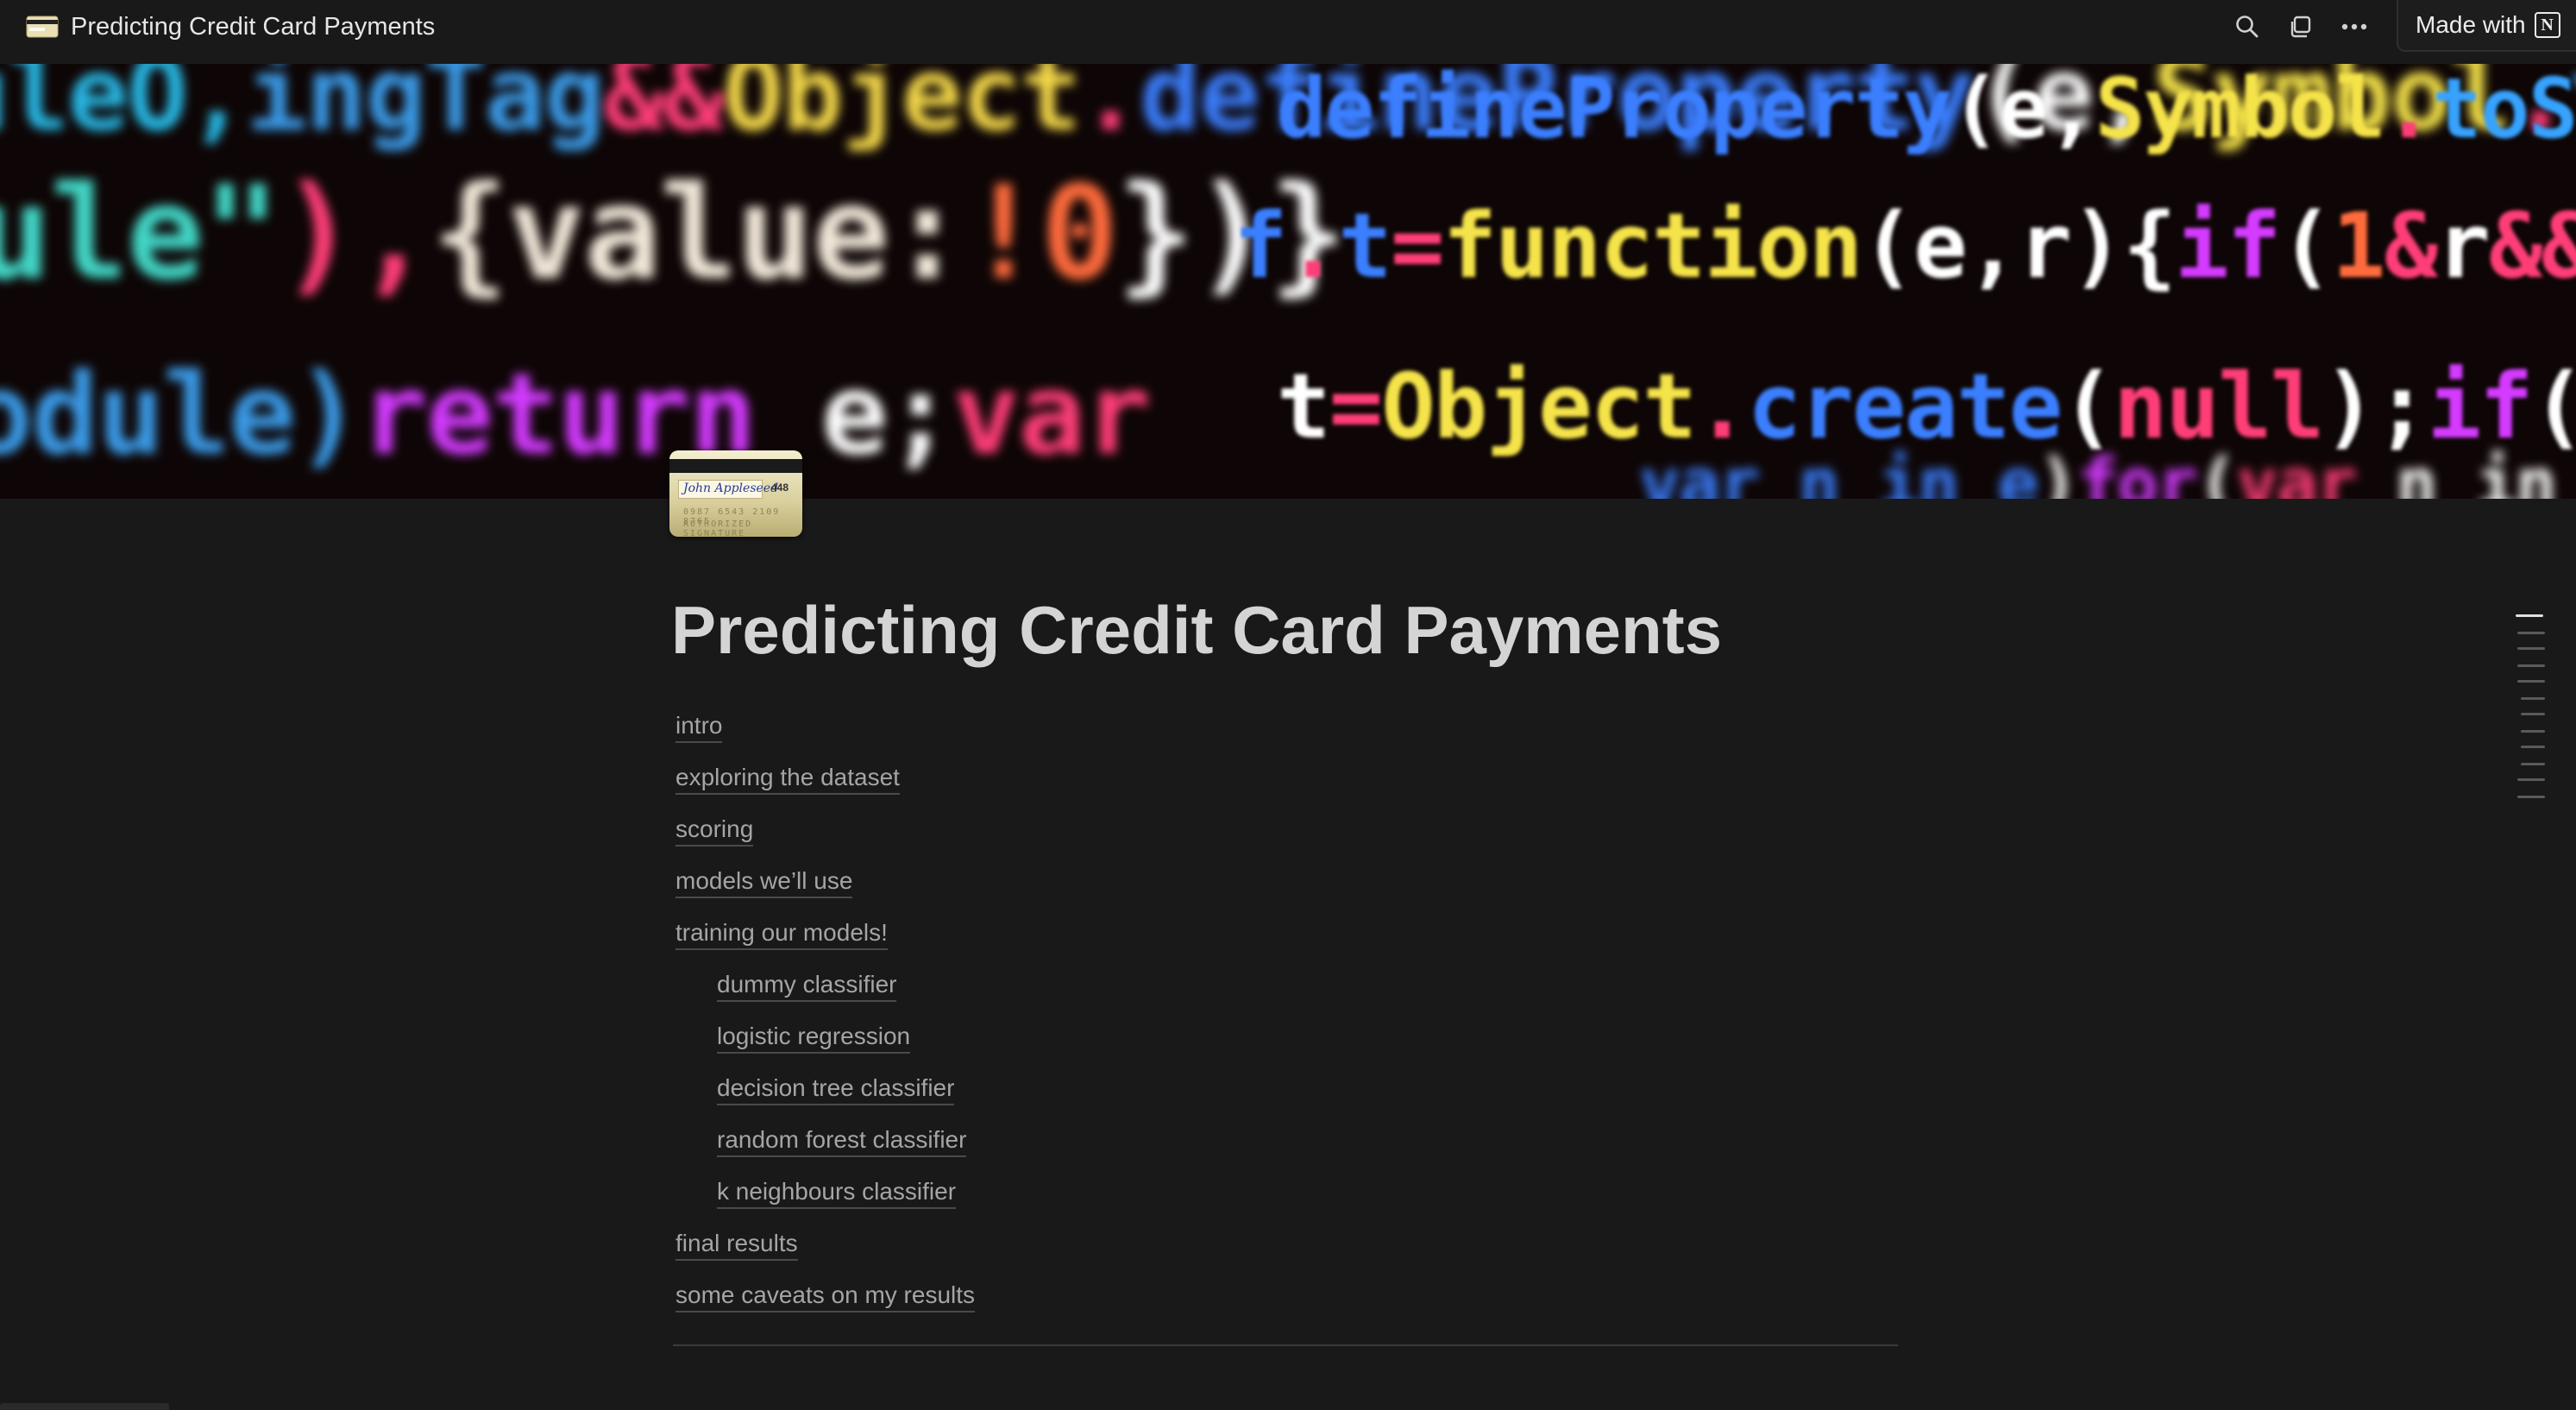  I want to click on toc-link: exploring the dataset, so click(787, 779).